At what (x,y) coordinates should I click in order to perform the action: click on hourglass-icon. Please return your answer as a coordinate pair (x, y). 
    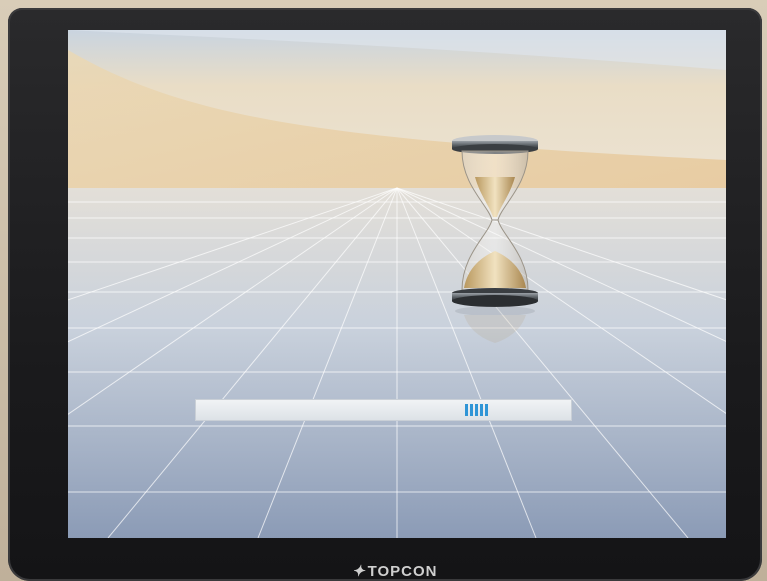
    Looking at the image, I should click on (495, 239).